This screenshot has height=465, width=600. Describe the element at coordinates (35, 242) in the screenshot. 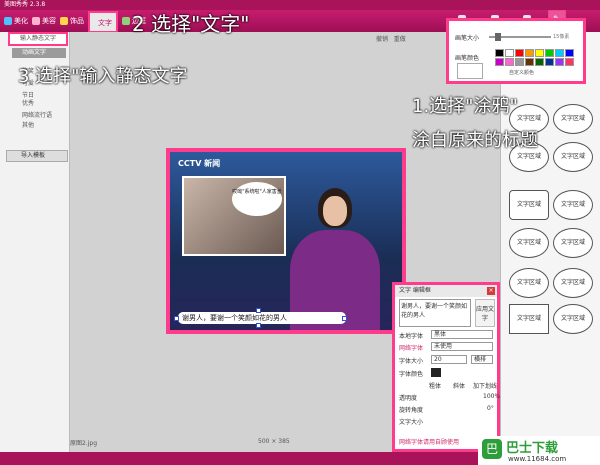

I see `left-panel: 搞笑 可爱 节日 优秀 网络流行语 其他` at that location.